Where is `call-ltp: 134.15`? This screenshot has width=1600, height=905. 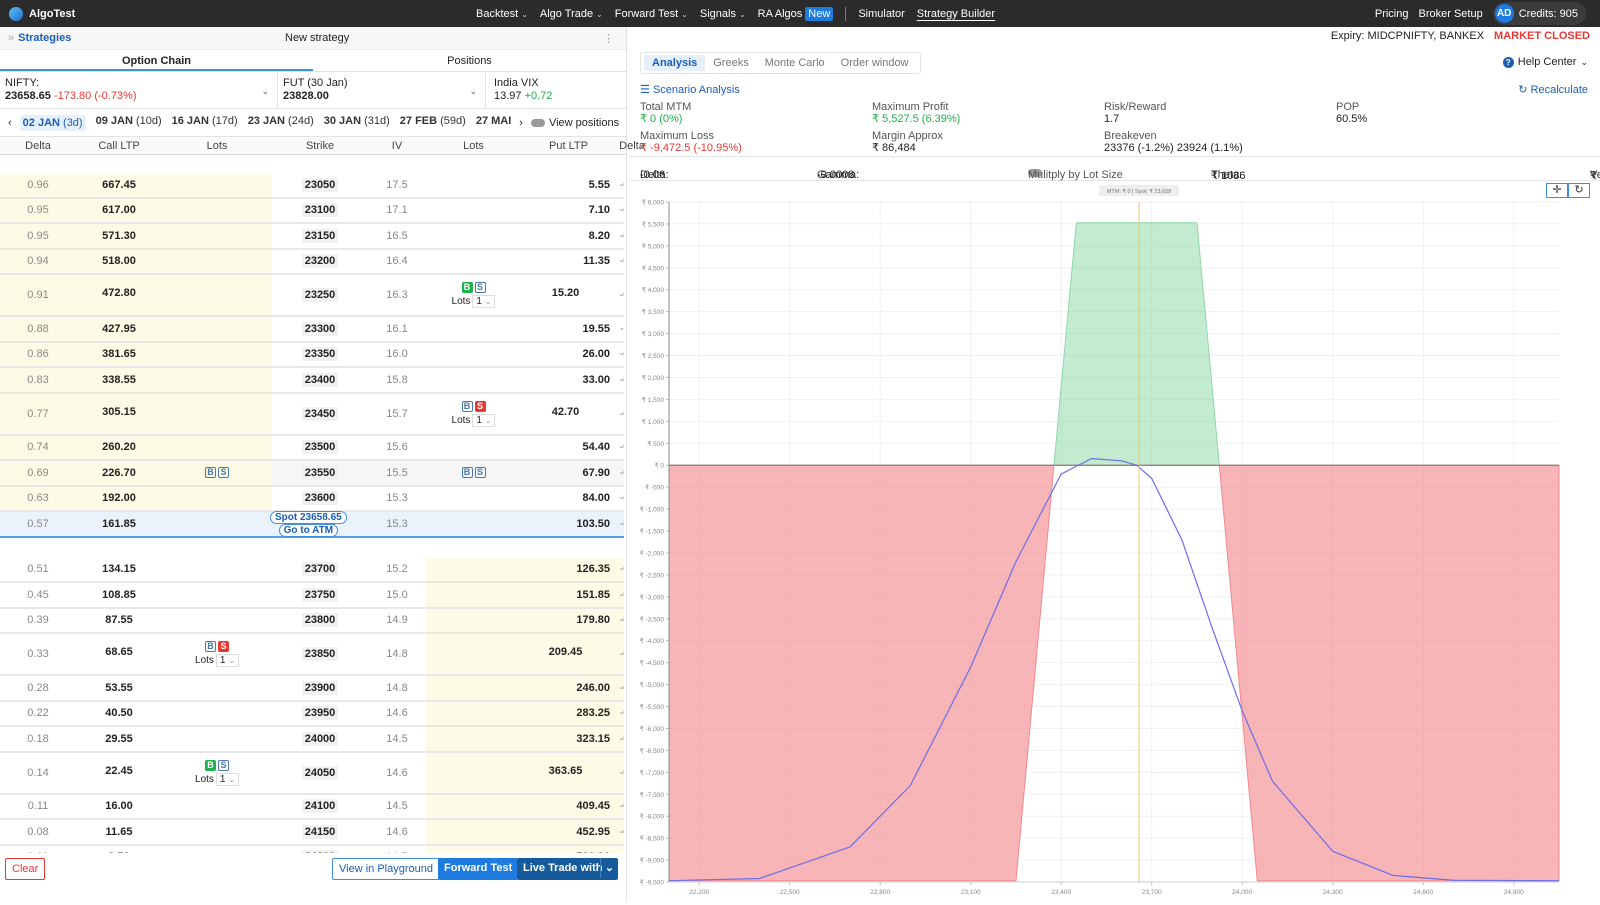 call-ltp: 134.15 is located at coordinates (119, 569).